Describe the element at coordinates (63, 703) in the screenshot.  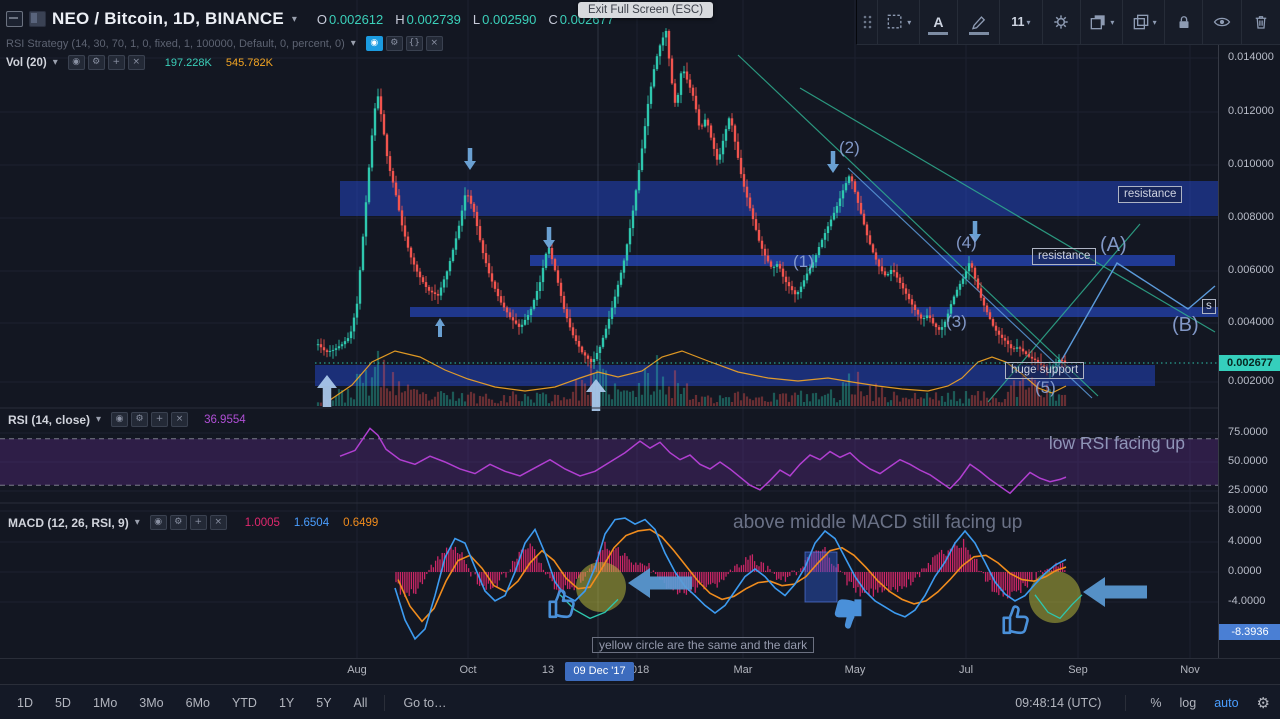
I see `range-button-5d: 5D` at that location.